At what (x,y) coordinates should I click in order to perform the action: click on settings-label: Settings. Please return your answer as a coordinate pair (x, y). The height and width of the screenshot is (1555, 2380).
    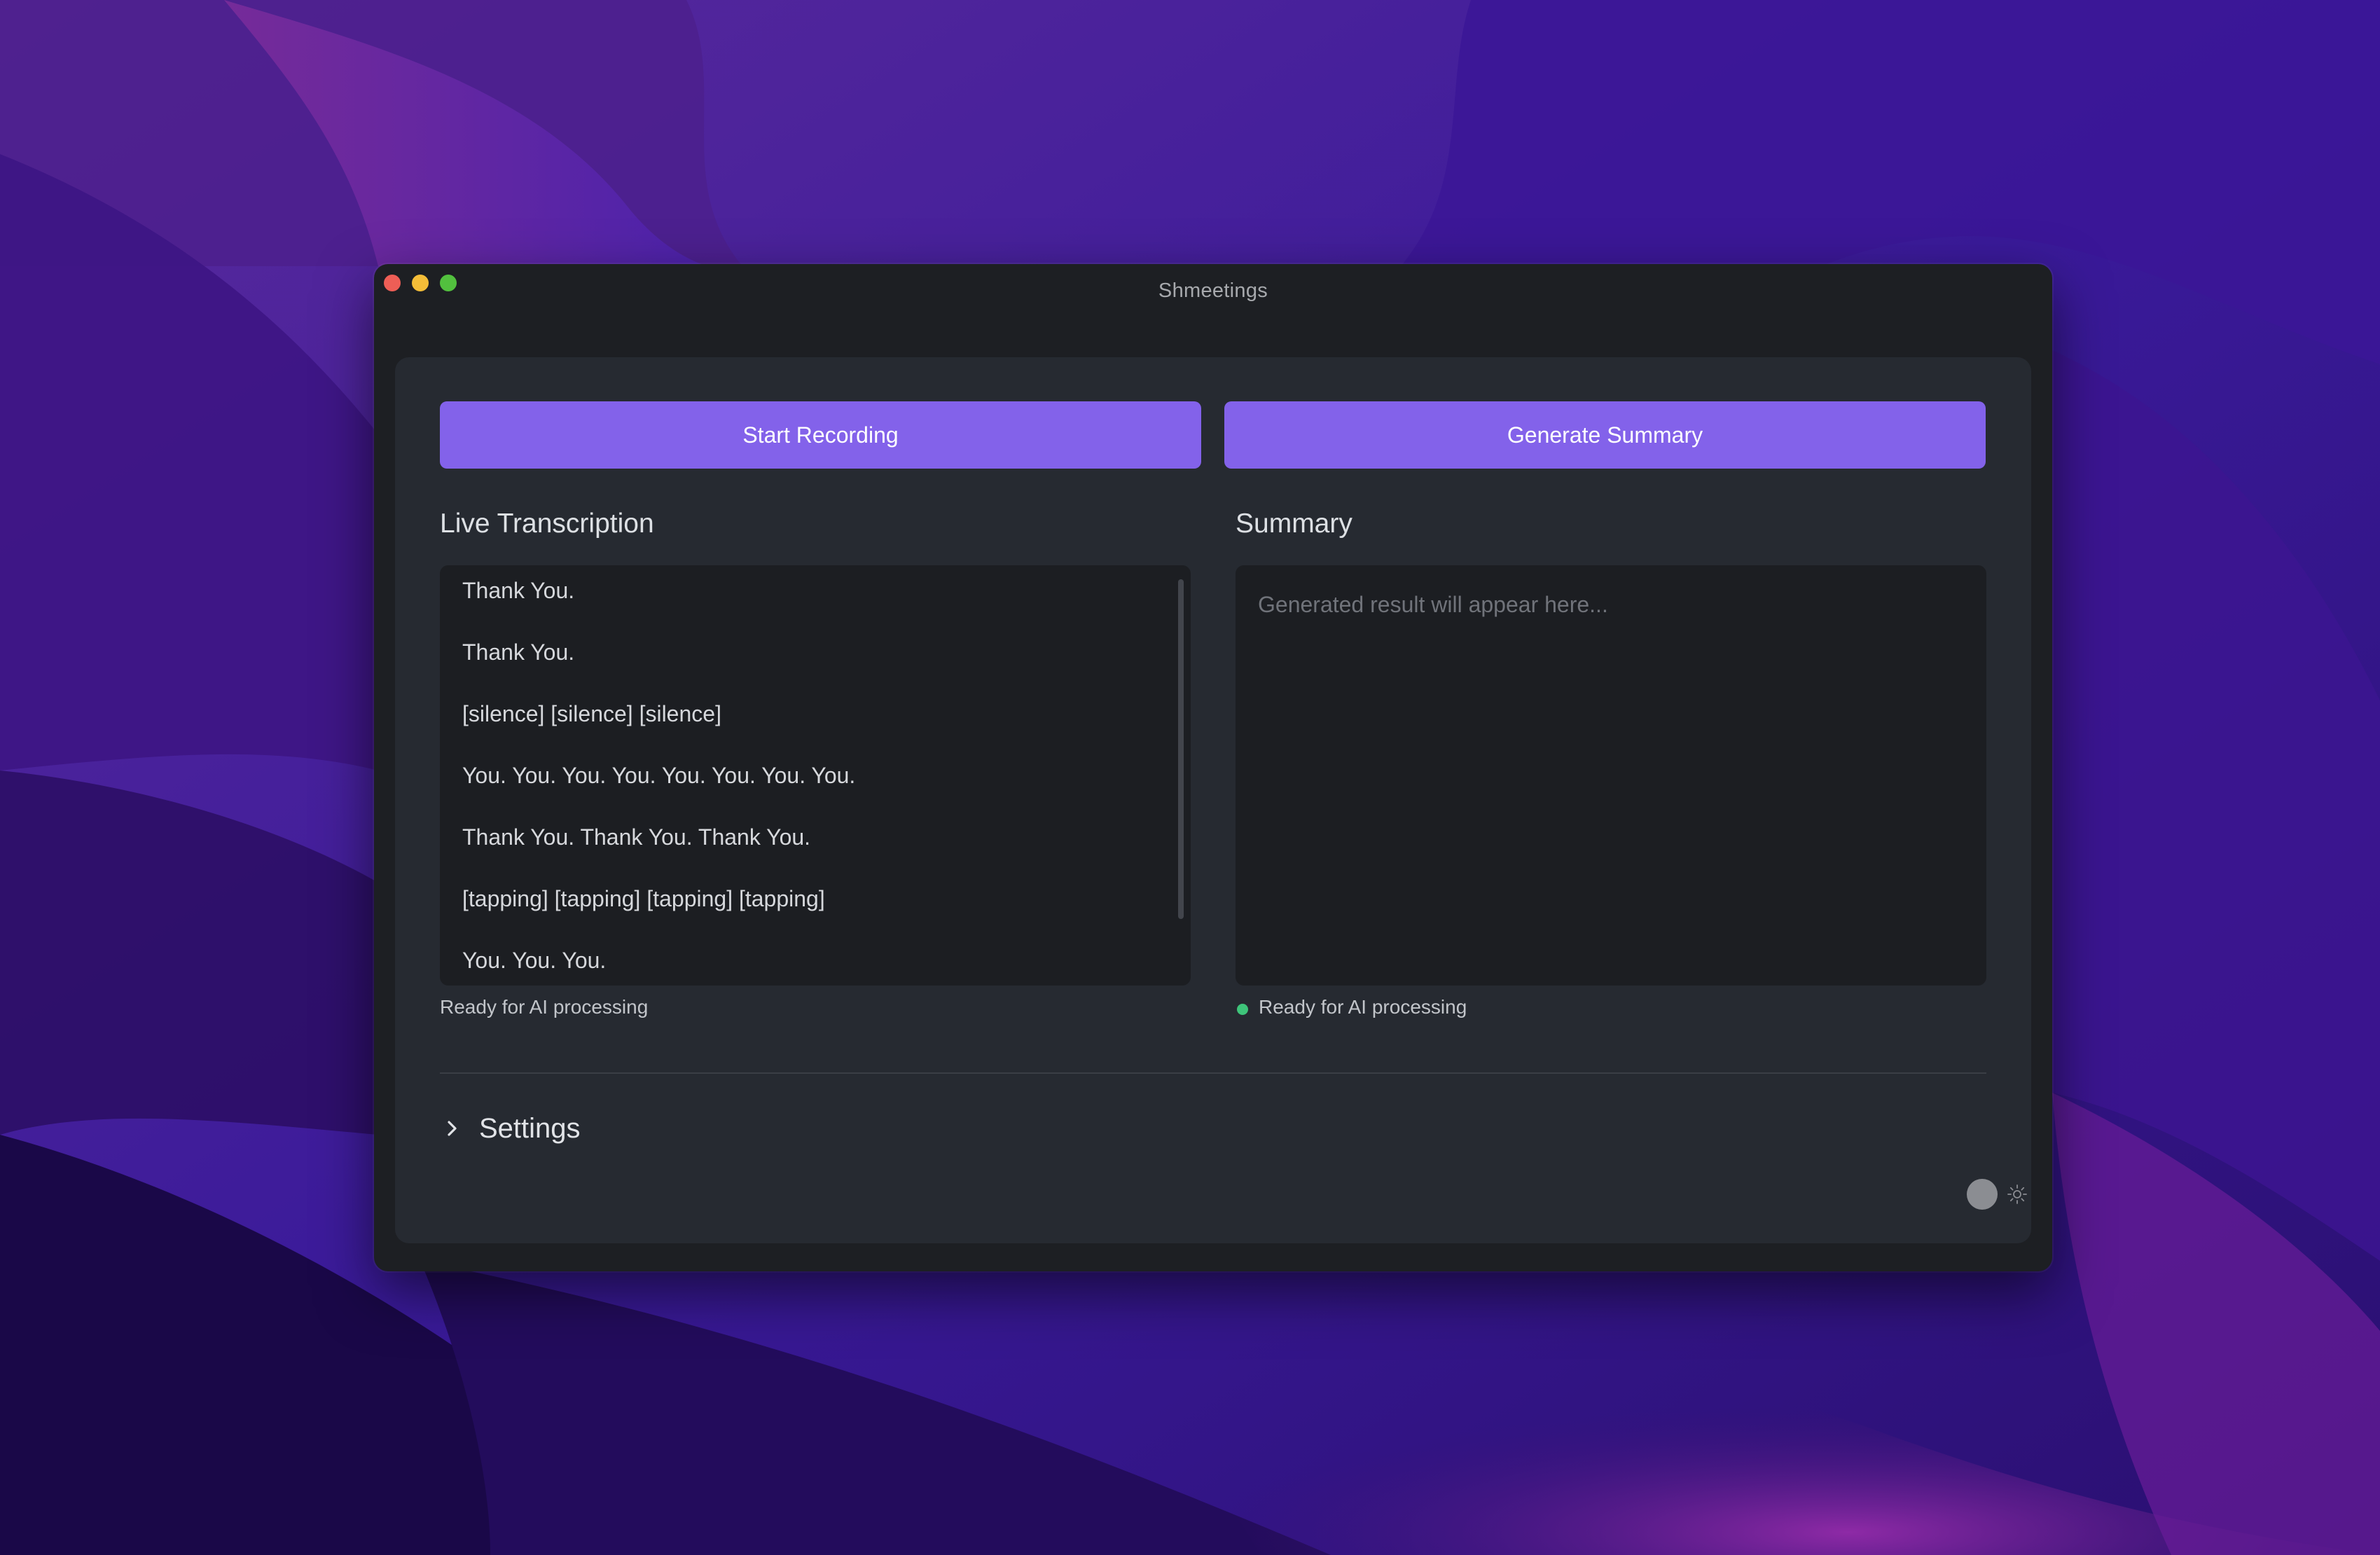
    Looking at the image, I should click on (530, 1128).